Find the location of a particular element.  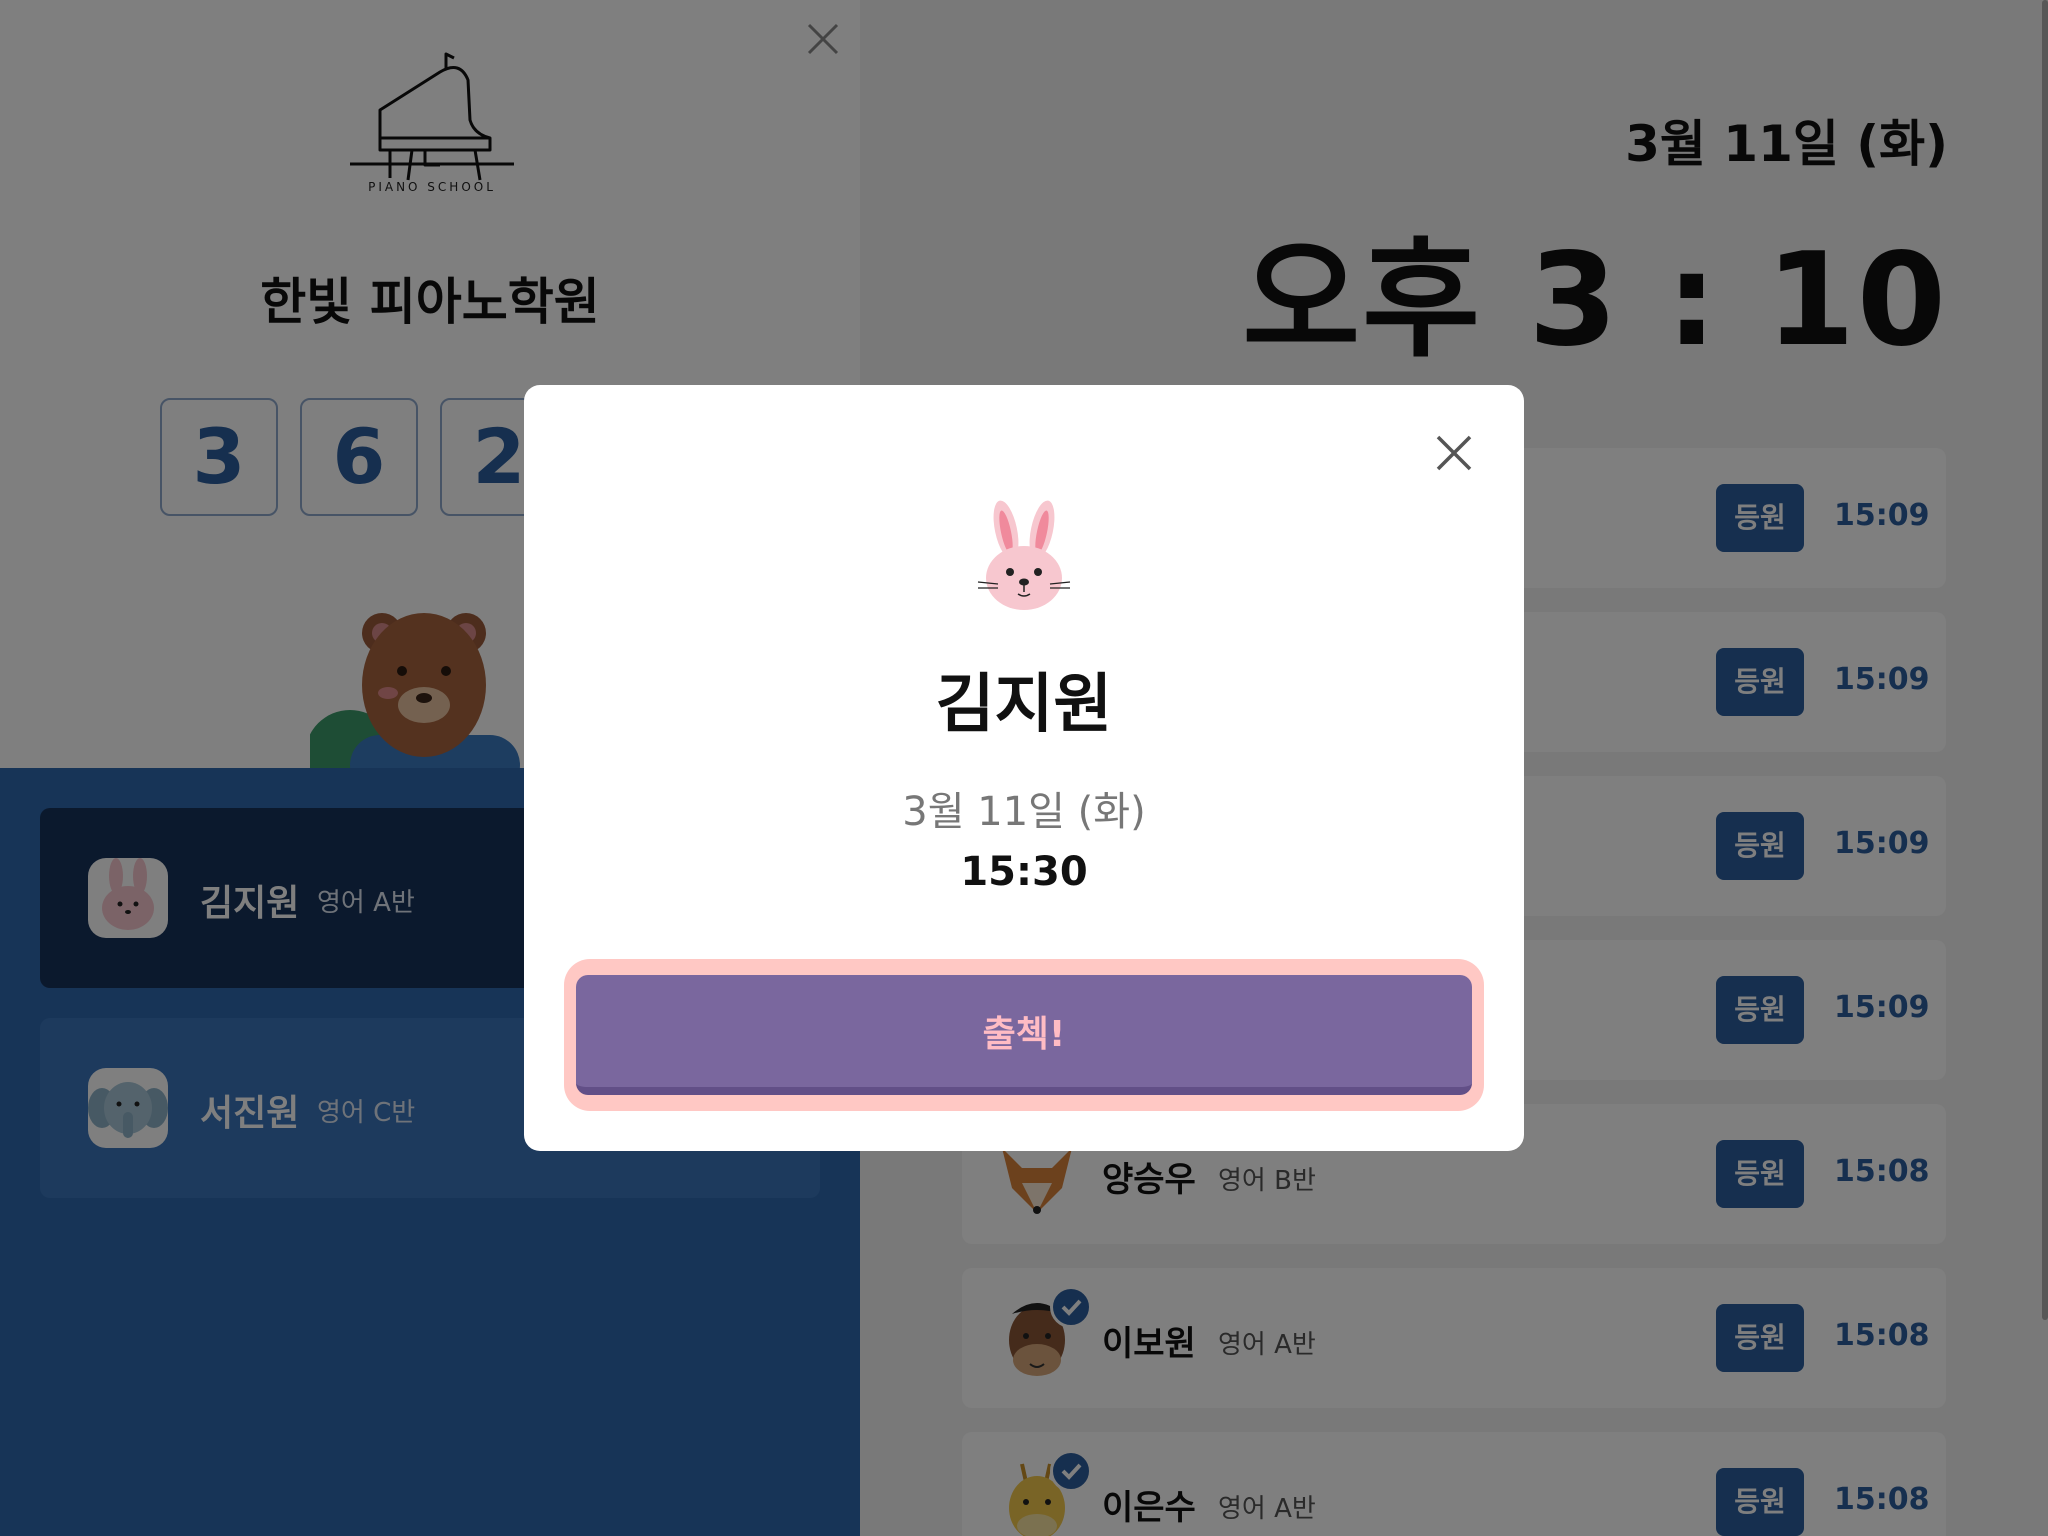

scrollbar is located at coordinates (2045, 660).